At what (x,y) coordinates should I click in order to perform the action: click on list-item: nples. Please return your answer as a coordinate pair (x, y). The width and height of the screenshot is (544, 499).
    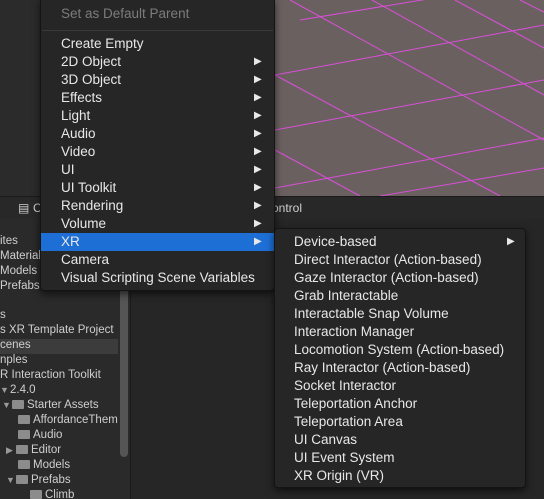
    Looking at the image, I should click on (14, 361).